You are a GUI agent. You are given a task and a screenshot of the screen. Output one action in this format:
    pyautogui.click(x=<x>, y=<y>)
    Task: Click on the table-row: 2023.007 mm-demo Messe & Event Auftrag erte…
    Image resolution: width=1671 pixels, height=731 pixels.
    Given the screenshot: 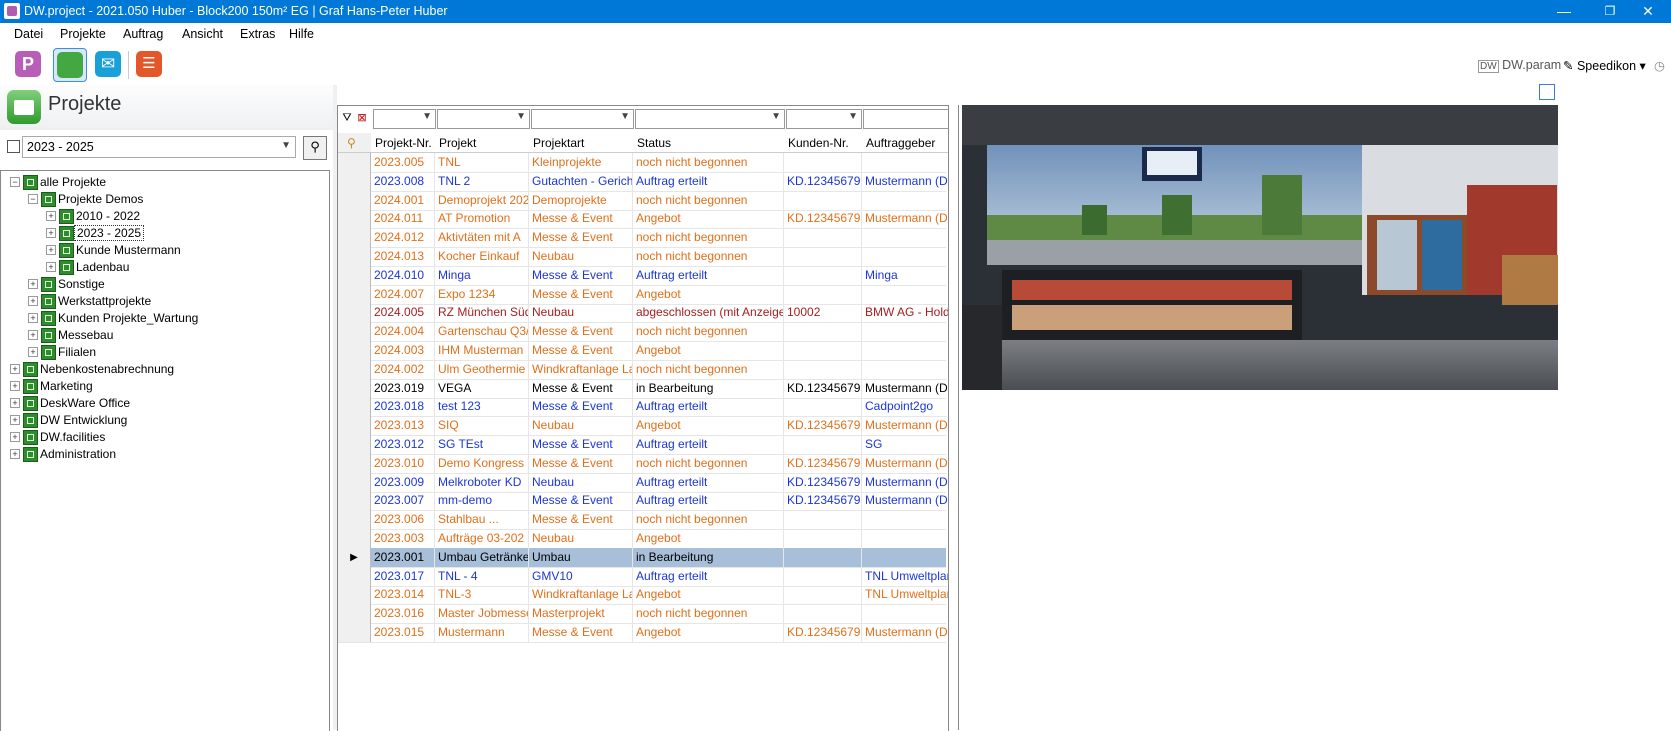 What is the action you would take?
    pyautogui.click(x=643, y=501)
    